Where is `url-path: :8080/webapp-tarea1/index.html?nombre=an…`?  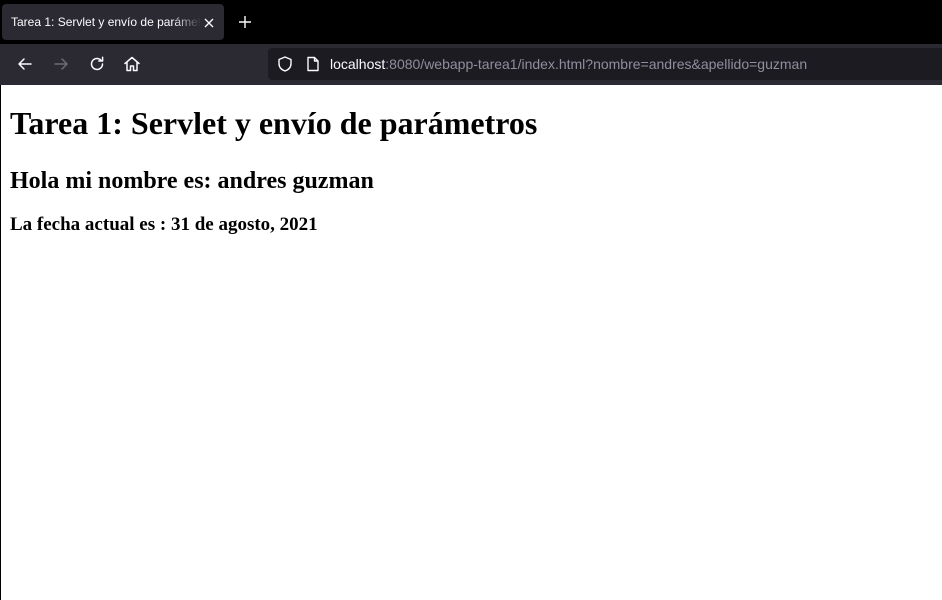
url-path: :8080/webapp-tarea1/index.html?nombre=an… is located at coordinates (596, 64).